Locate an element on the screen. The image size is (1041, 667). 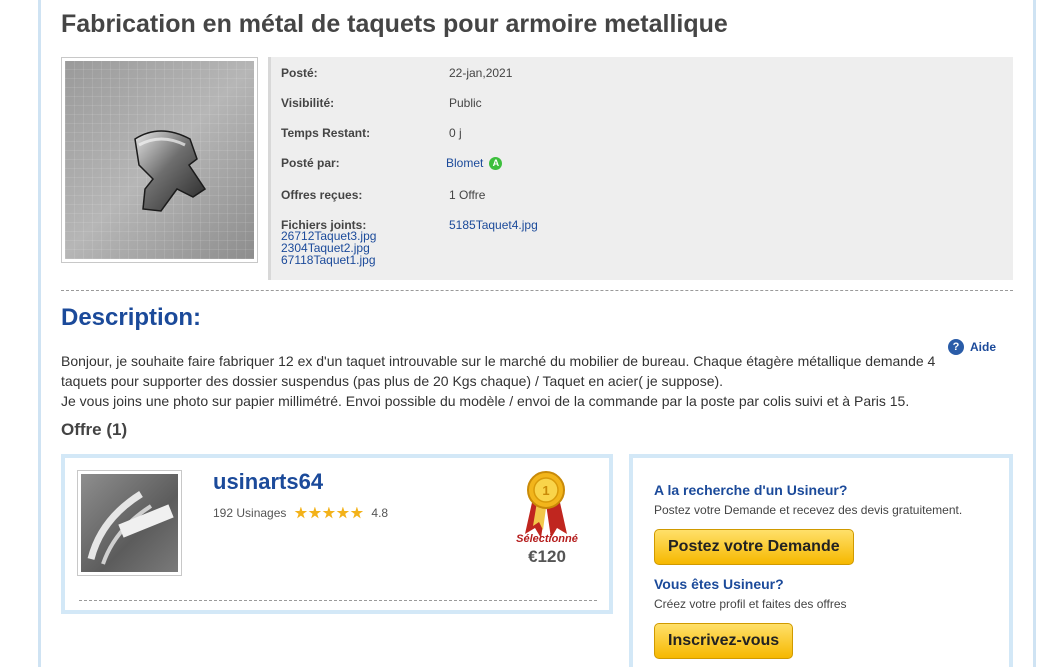
description-heading: Description: is located at coordinates (131, 317).